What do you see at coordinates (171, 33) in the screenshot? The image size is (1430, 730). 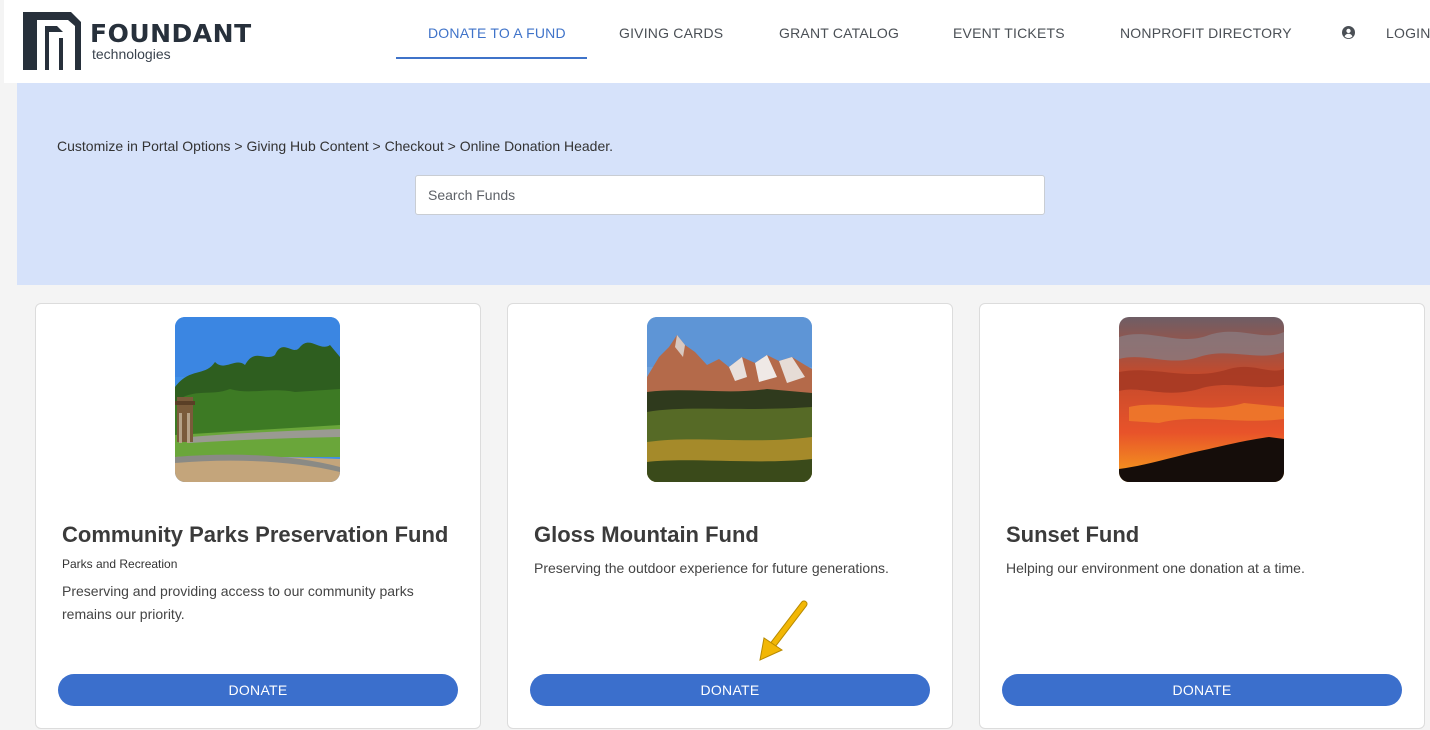 I see `brand-name: FOUNDANT` at bounding box center [171, 33].